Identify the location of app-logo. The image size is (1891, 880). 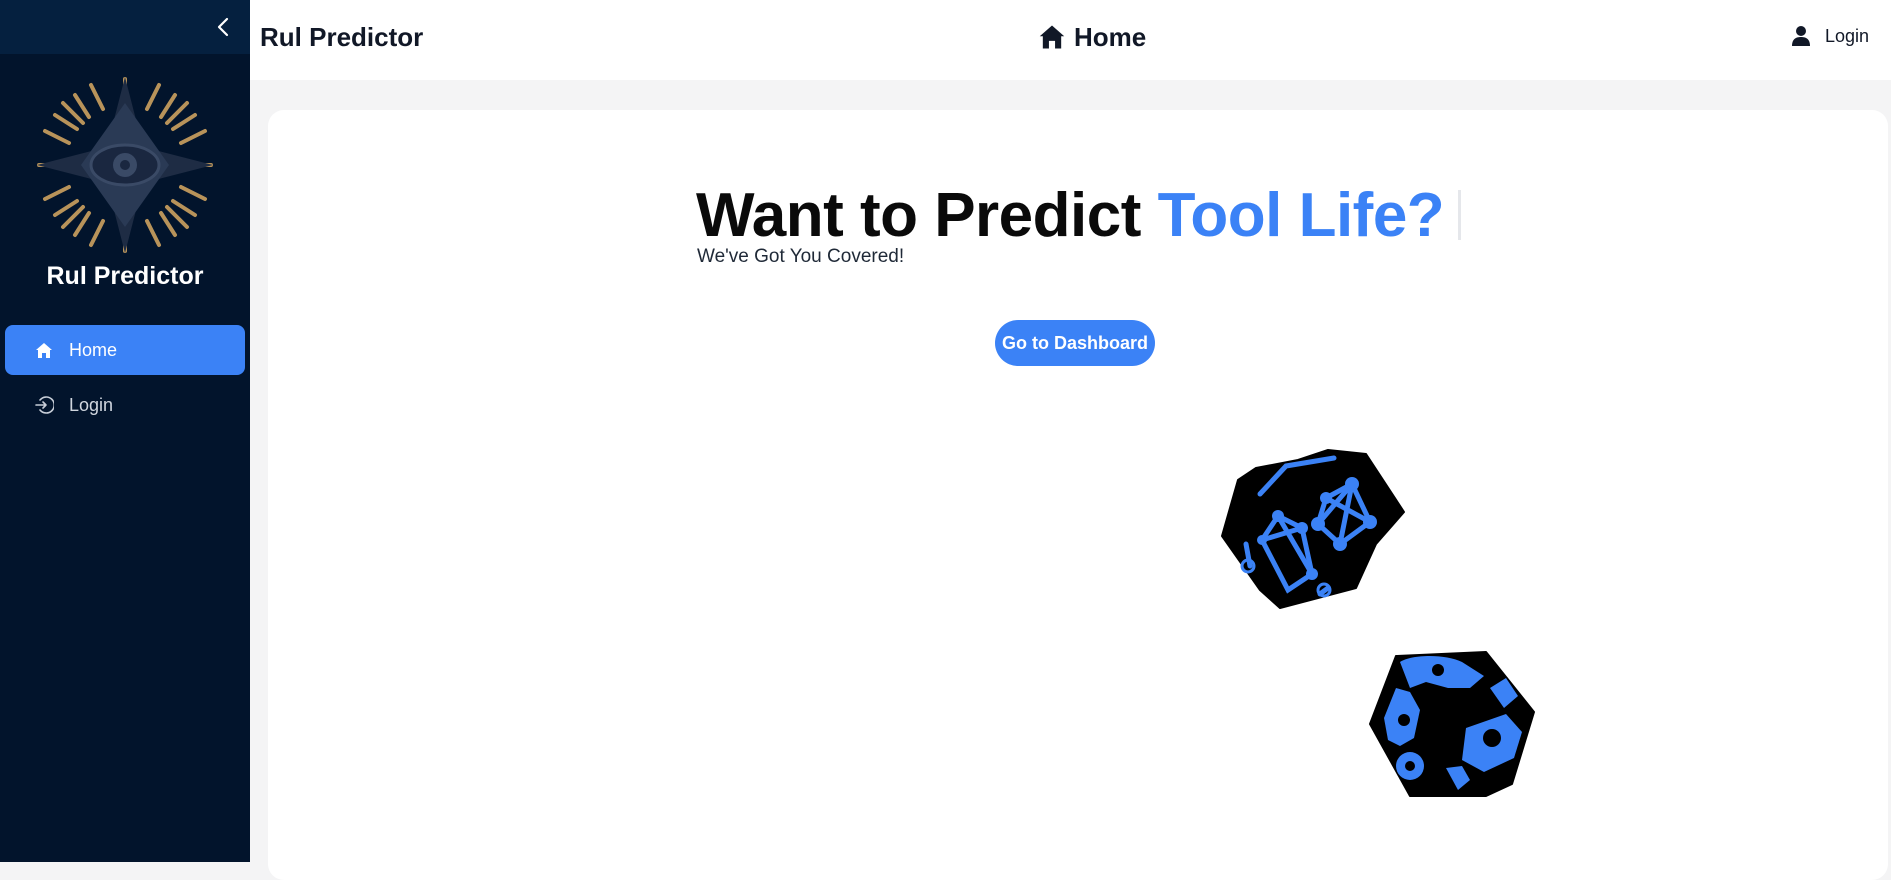
(125, 165).